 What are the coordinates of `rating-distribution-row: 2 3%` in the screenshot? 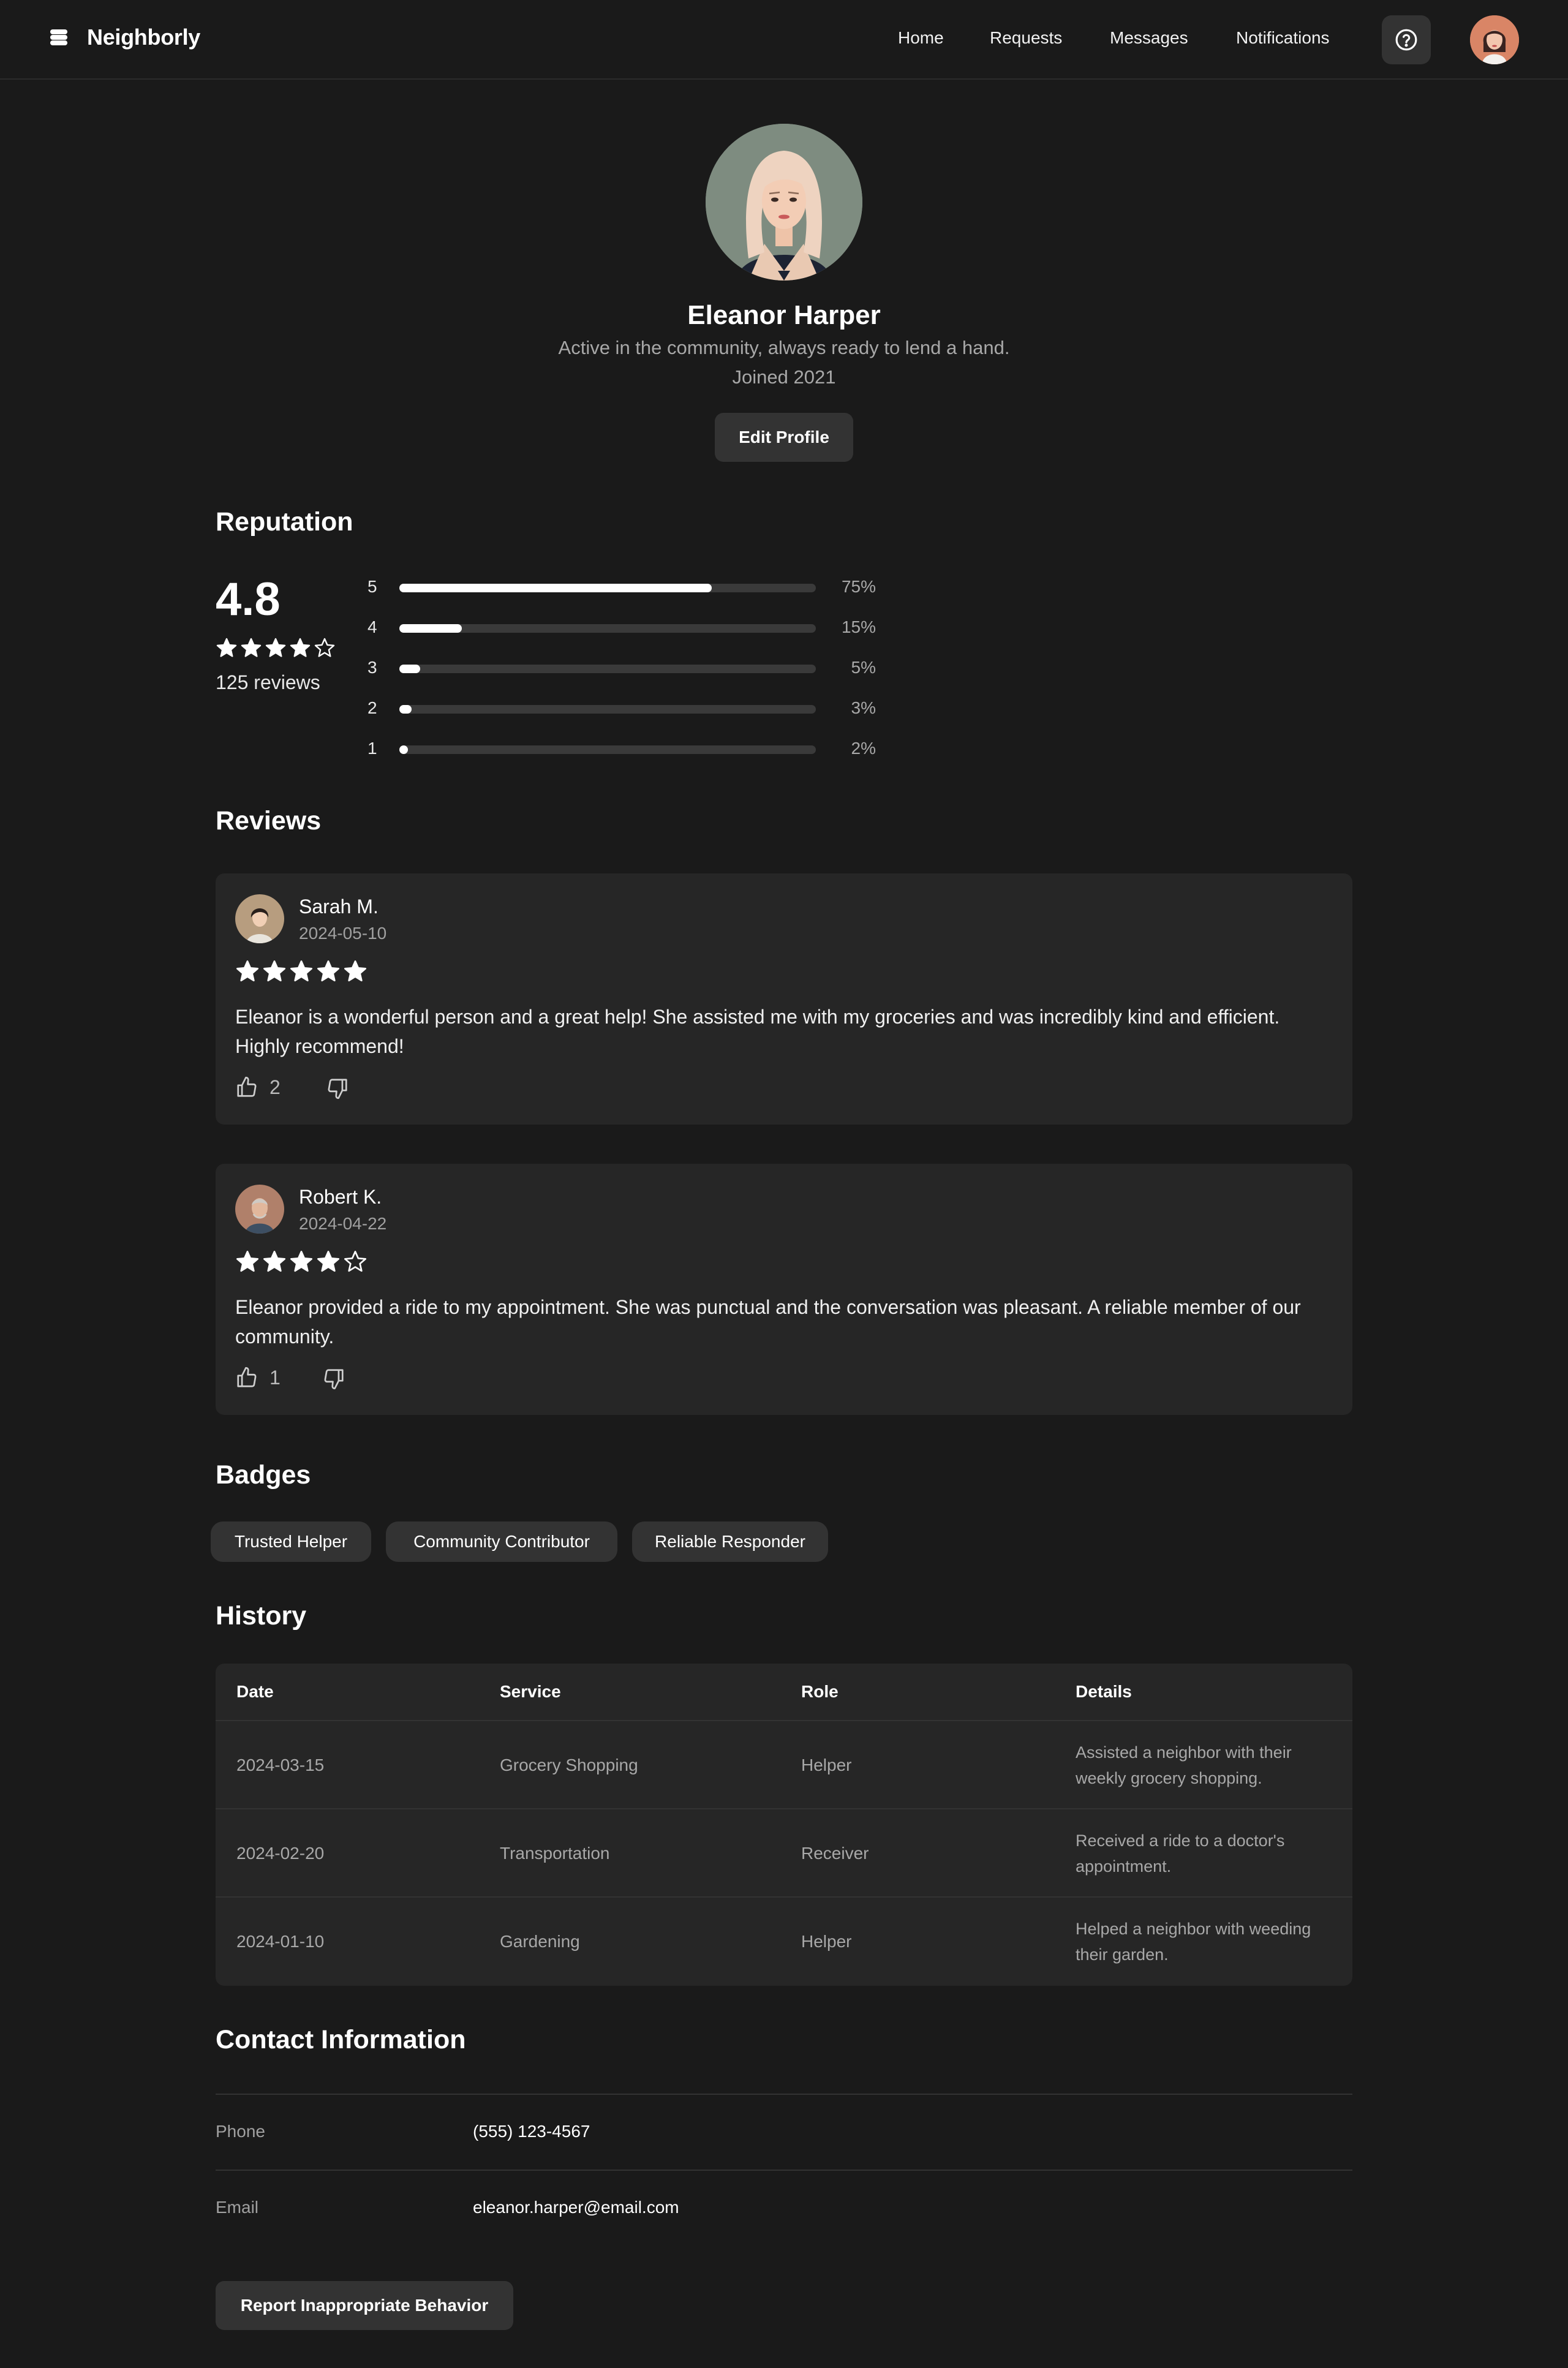 It's located at (622, 707).